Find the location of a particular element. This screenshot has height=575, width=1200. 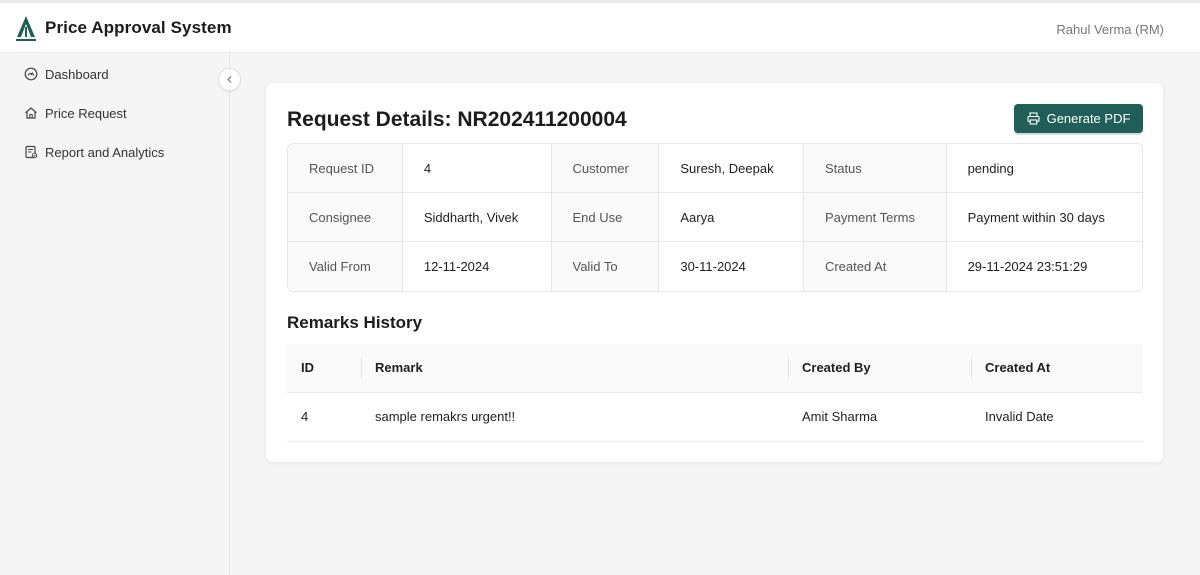

detail-value-consignee: Siddharth, Vivek is located at coordinates (477, 217).